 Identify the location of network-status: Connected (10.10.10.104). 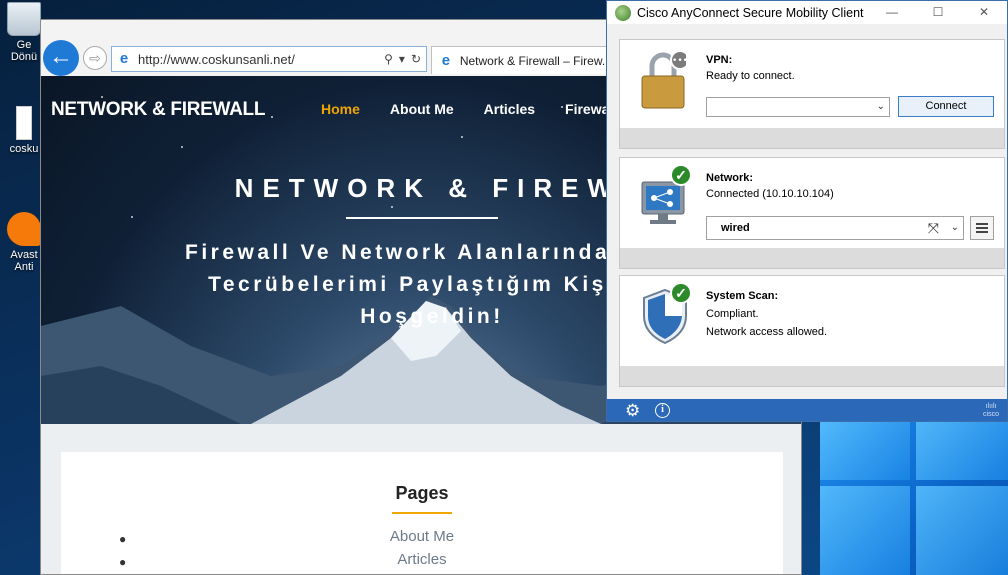
(770, 194).